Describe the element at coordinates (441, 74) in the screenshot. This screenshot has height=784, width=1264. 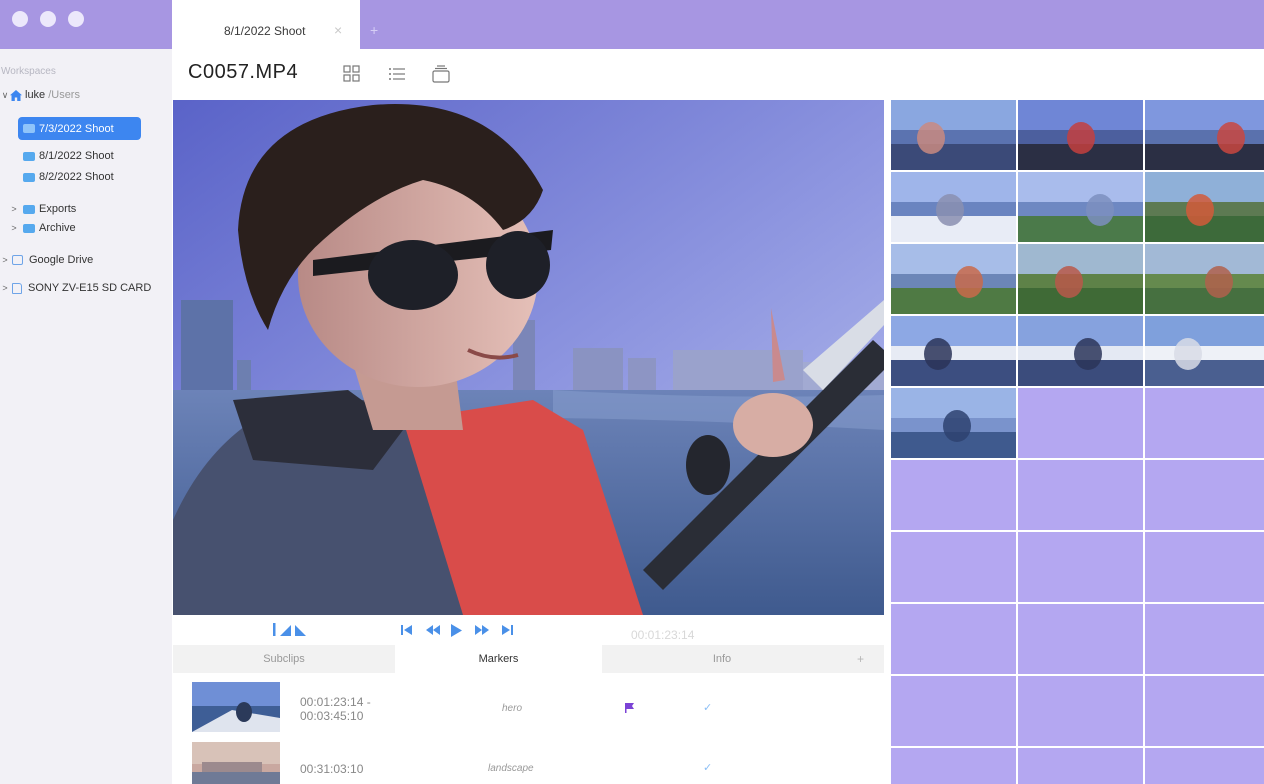
I see `stack-view-icon` at that location.